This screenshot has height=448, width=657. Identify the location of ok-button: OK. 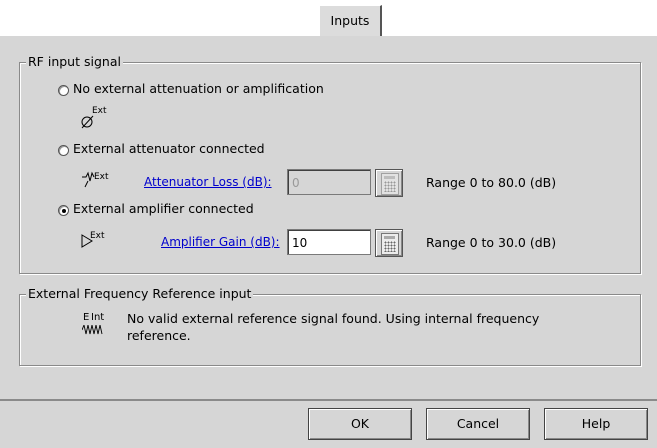
(360, 424).